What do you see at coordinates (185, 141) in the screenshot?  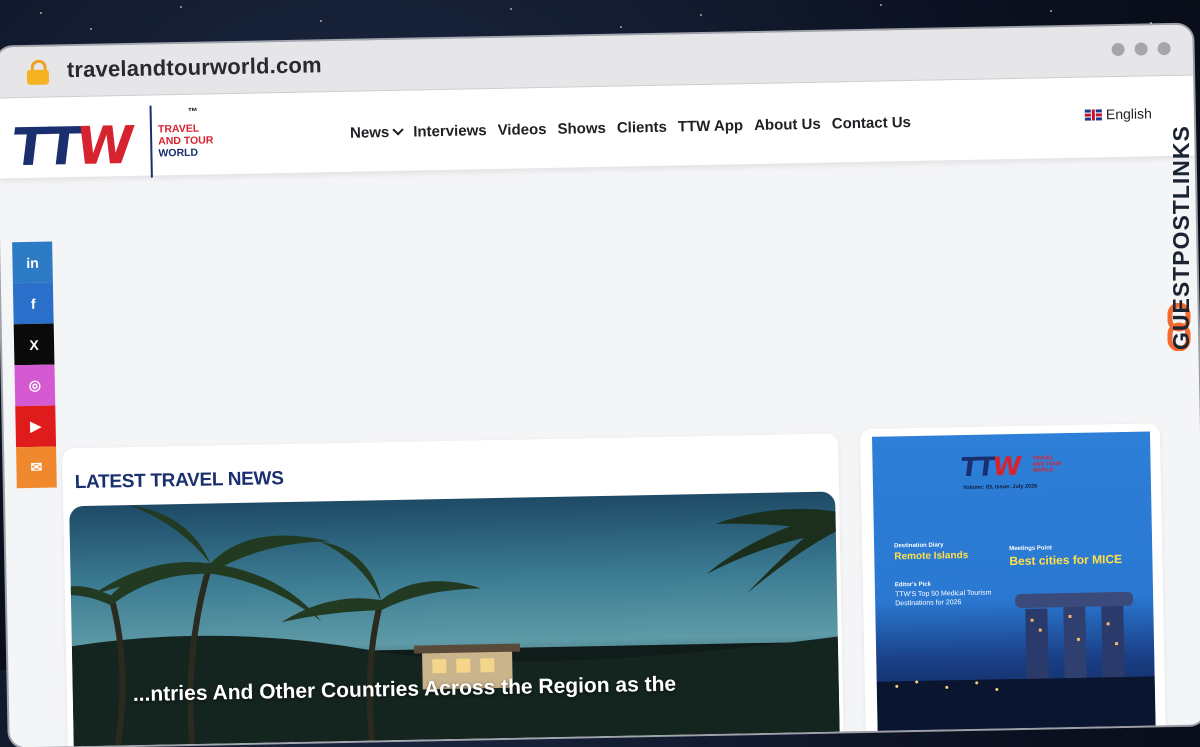 I see `logo-text: TRAVEL AND TOUR WORLD` at bounding box center [185, 141].